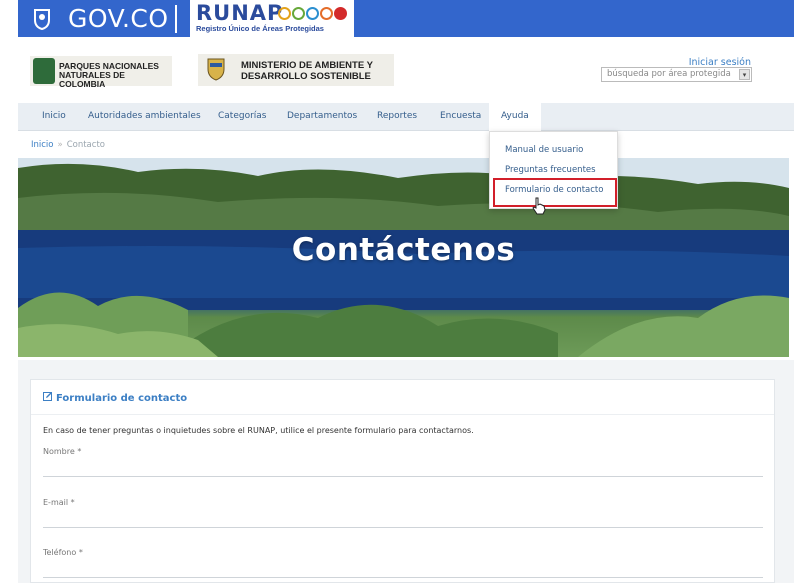 This screenshot has height=583, width=794. What do you see at coordinates (313, 14) in the screenshot?
I see `runap-circles-icon` at bounding box center [313, 14].